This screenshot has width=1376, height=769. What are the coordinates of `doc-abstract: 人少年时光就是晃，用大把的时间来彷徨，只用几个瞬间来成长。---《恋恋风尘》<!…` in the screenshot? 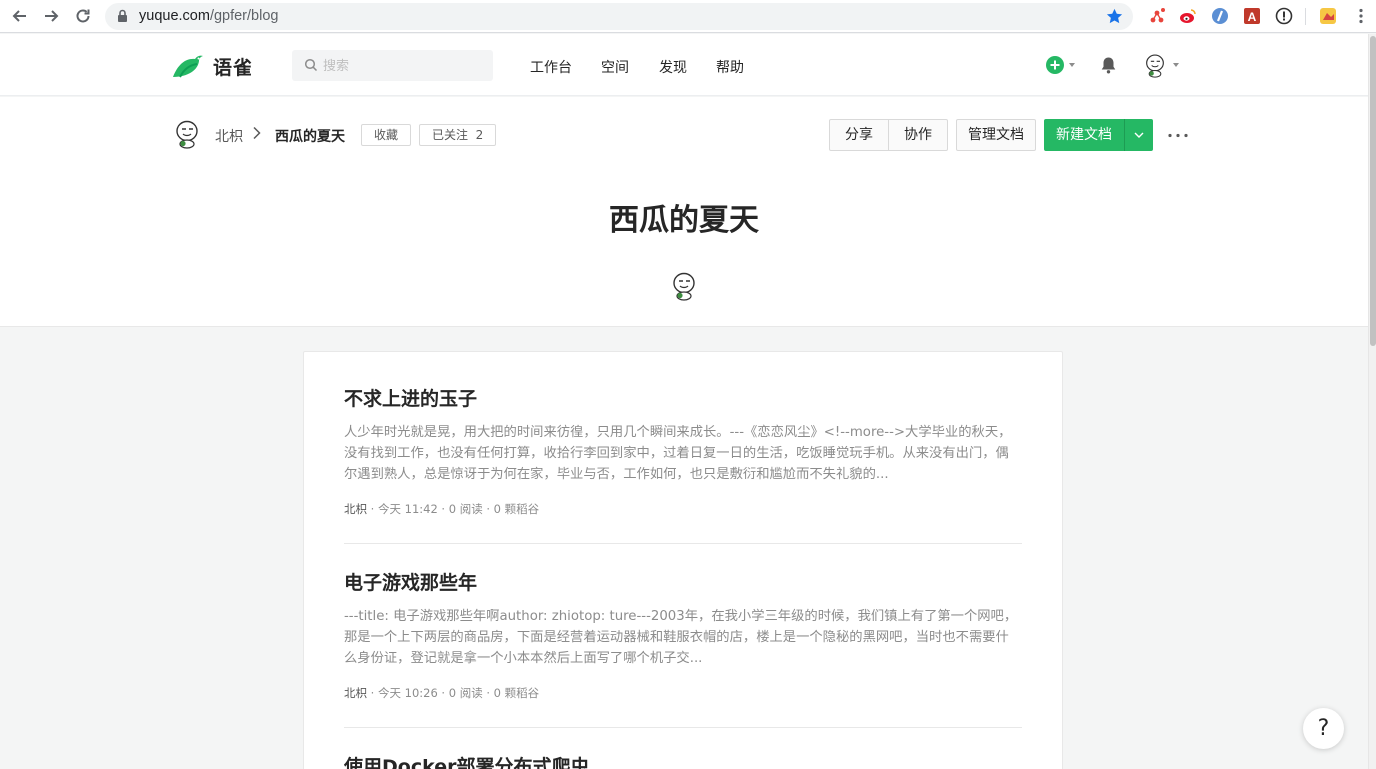 It's located at (678, 453).